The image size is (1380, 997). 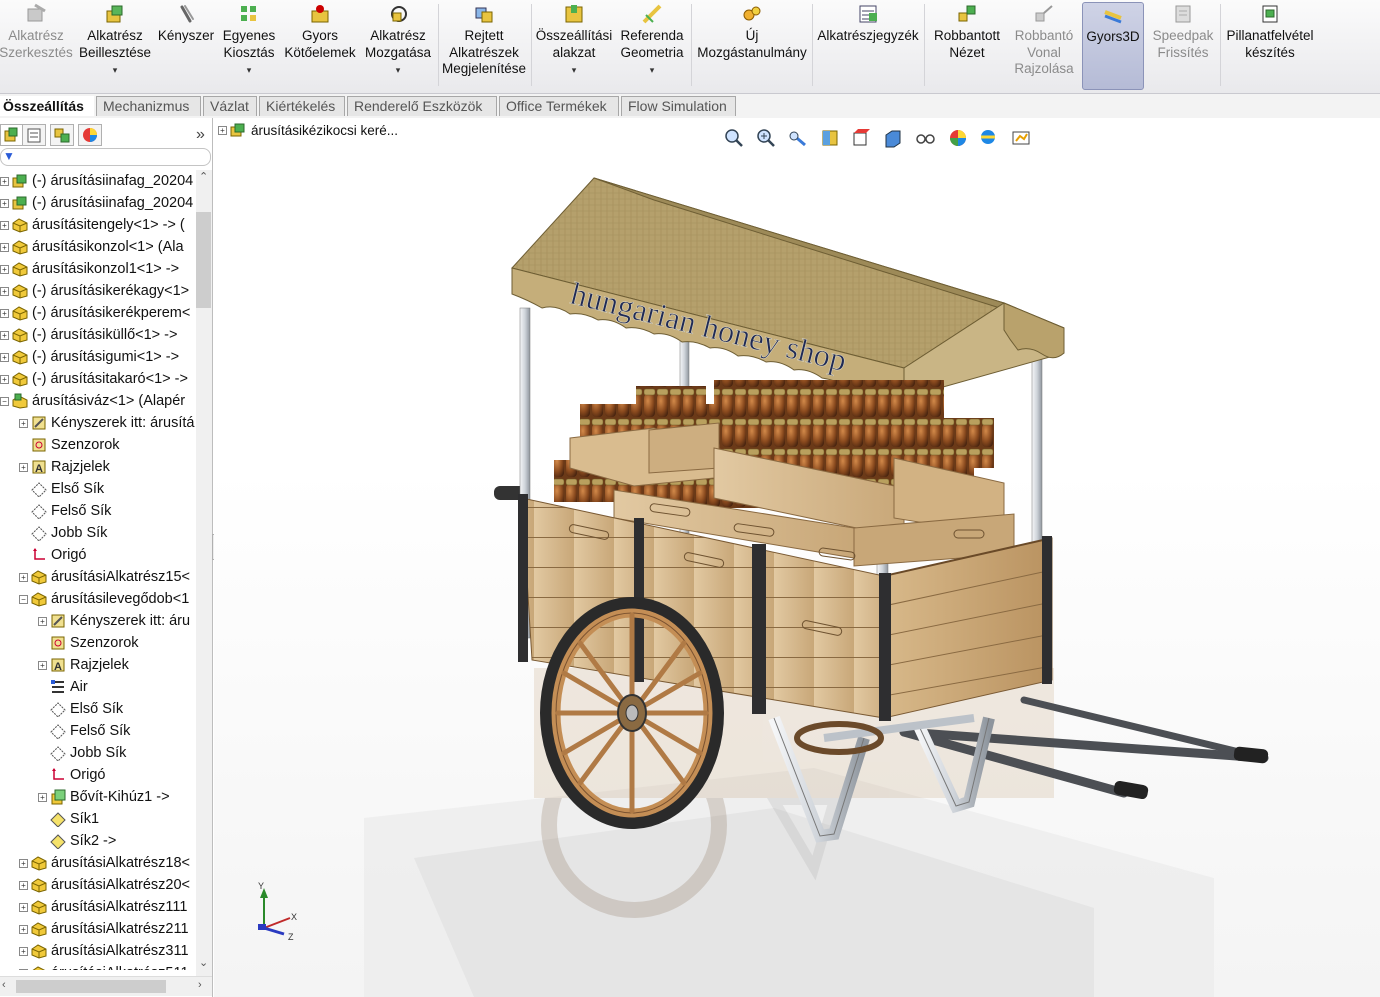 I want to click on tree-item: − árusításiváz<1> (Alapér, so click(x=92, y=401).